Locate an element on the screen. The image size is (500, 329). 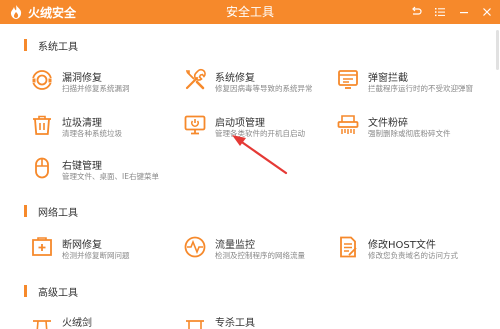
minimize-icon is located at coordinates (464, 13).